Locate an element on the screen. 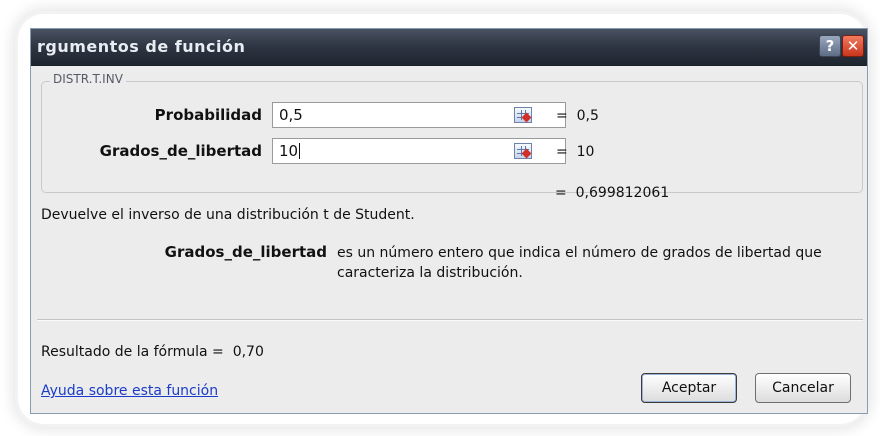 Image resolution: width=880 pixels, height=436 pixels. probabilidad-value: 0,5 is located at coordinates (291, 115).